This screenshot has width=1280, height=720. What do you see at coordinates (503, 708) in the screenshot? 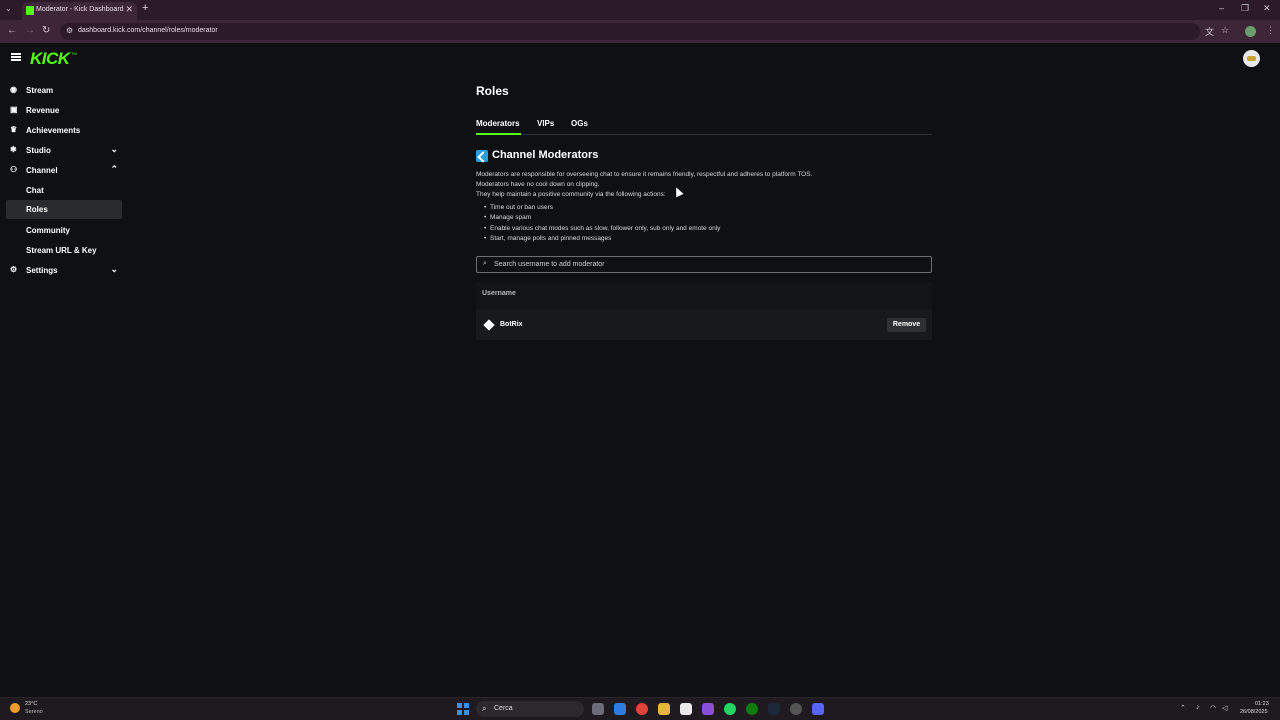
I see `taskbar-search-label: Cerca` at bounding box center [503, 708].